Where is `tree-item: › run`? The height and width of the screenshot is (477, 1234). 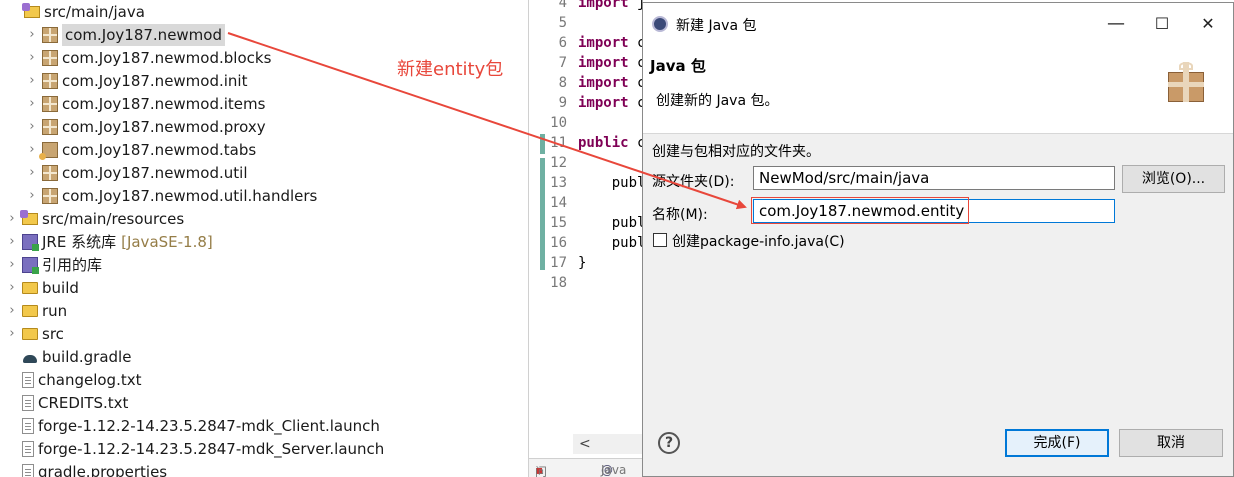 tree-item: › run is located at coordinates (36, 311).